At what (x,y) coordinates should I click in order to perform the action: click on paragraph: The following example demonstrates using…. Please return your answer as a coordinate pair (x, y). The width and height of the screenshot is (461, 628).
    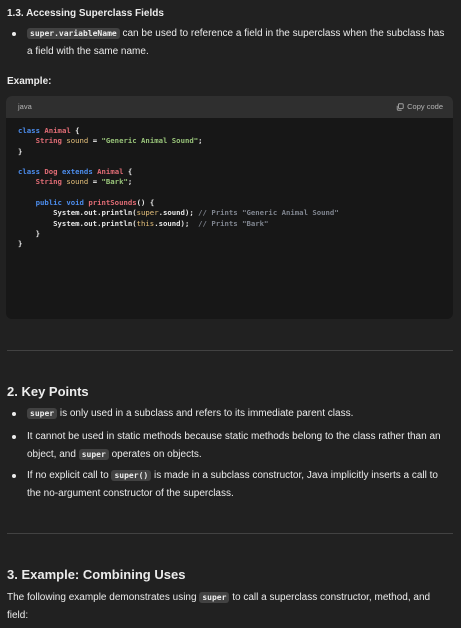
    Looking at the image, I should click on (219, 606).